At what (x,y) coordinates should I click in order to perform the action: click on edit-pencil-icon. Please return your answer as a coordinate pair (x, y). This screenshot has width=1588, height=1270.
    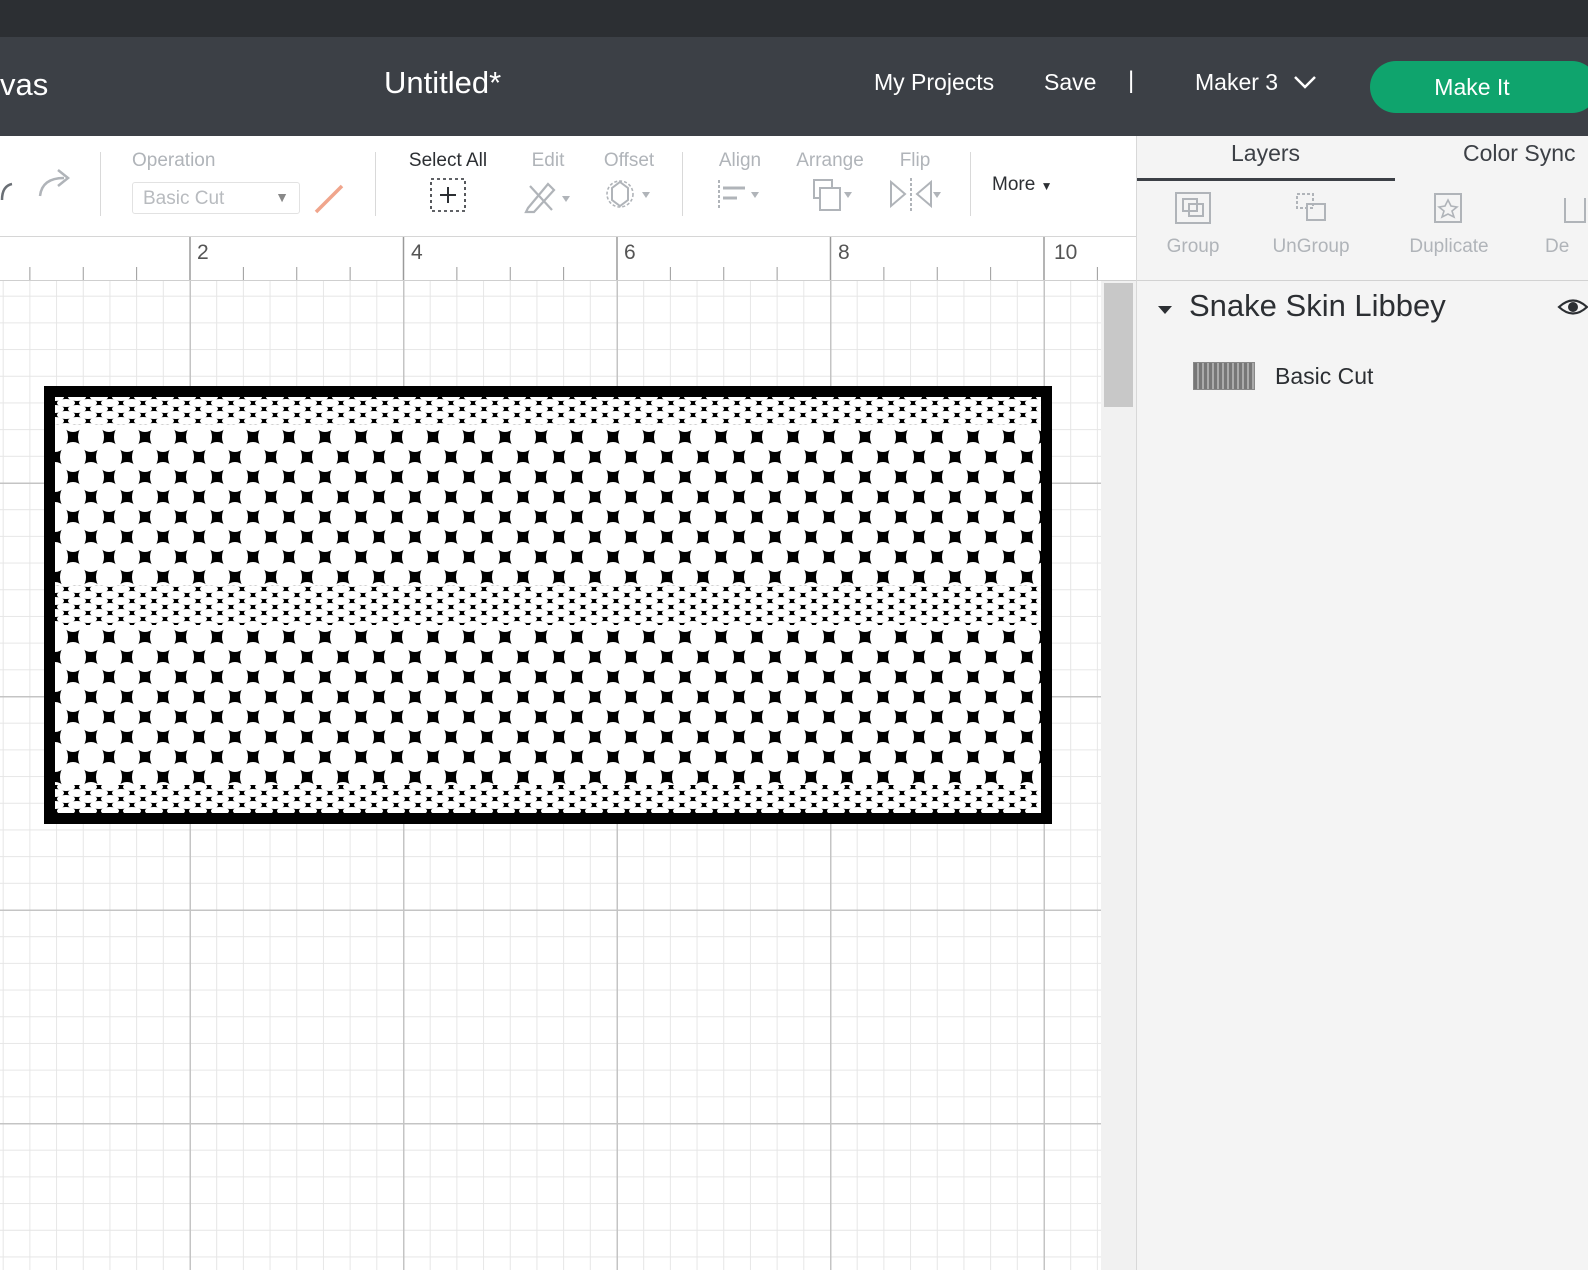
    Looking at the image, I should click on (548, 200).